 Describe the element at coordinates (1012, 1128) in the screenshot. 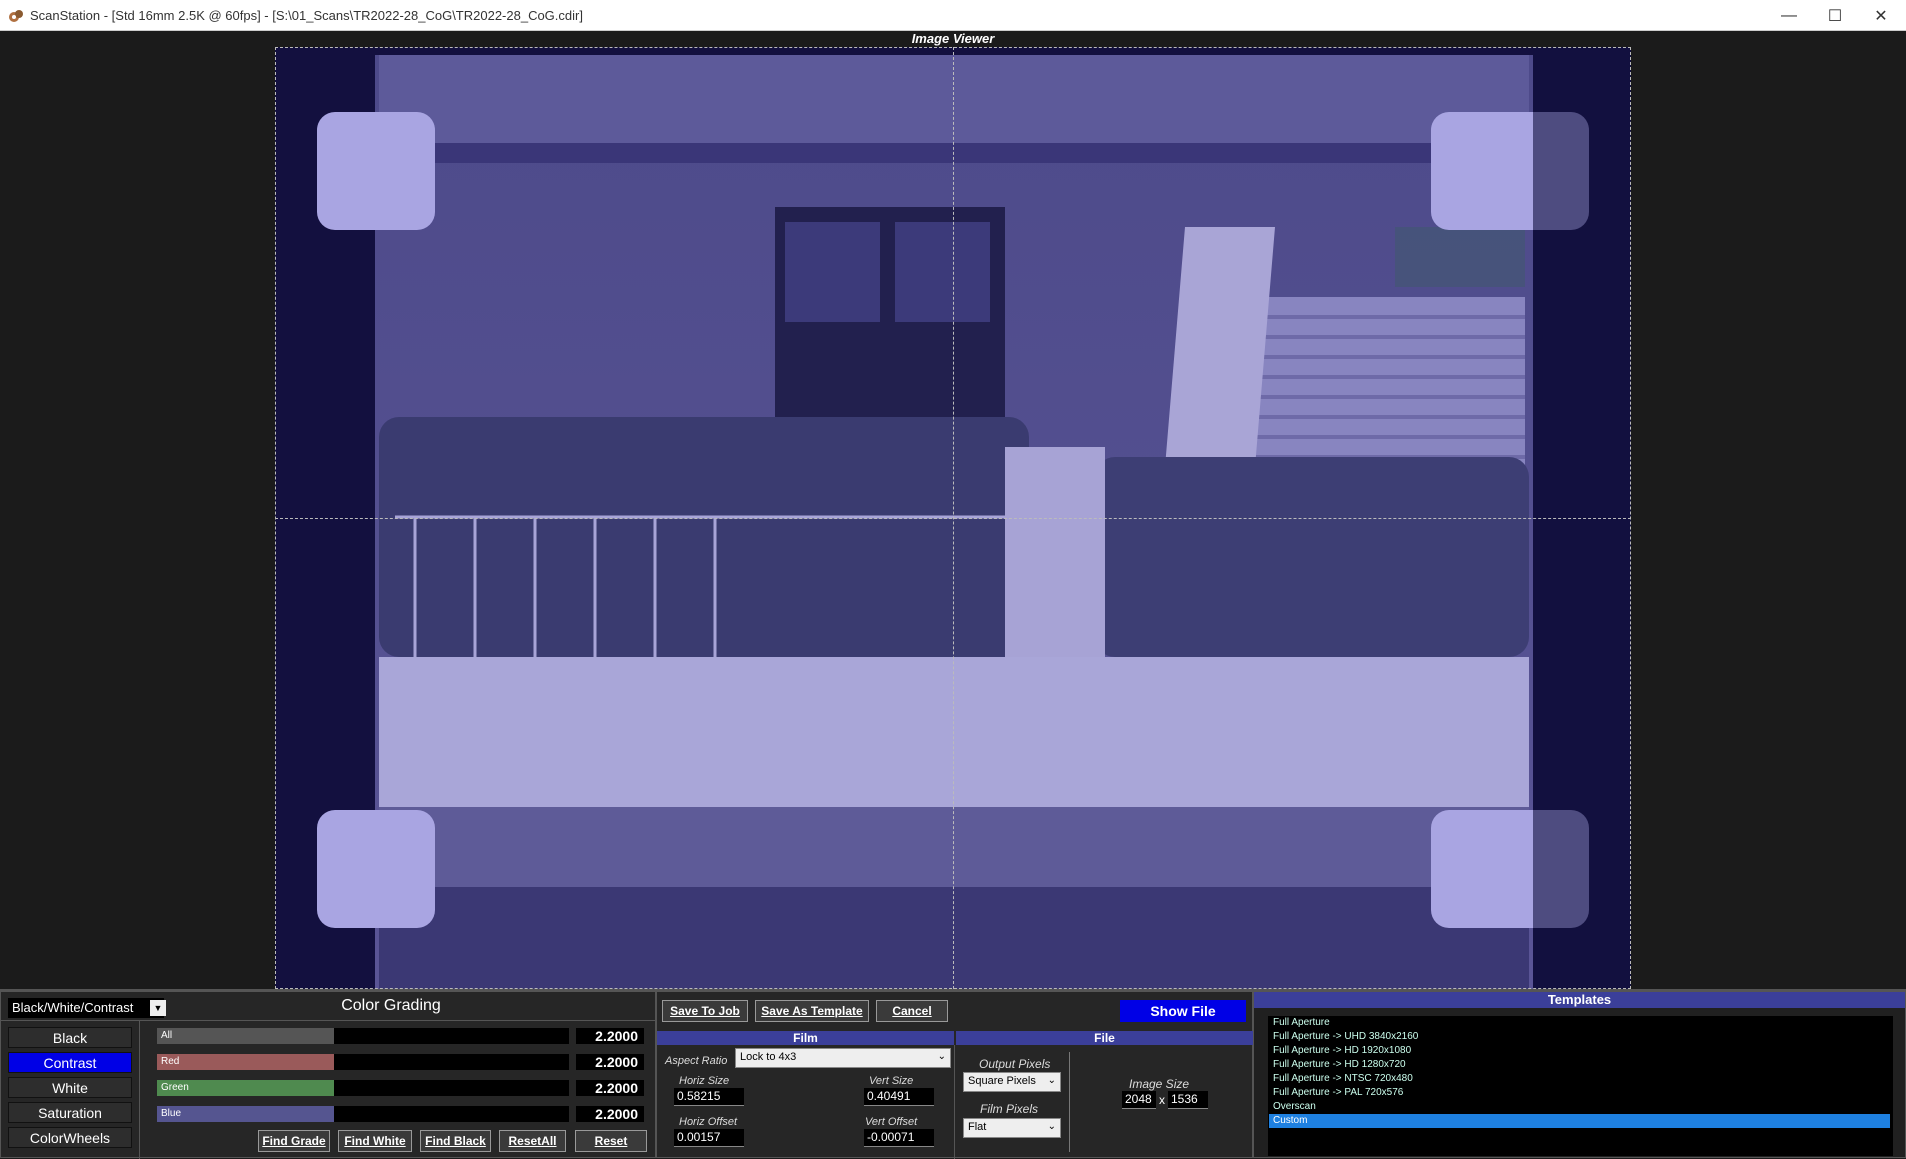

I see `film-pixels-select: Flat ⌄` at that location.